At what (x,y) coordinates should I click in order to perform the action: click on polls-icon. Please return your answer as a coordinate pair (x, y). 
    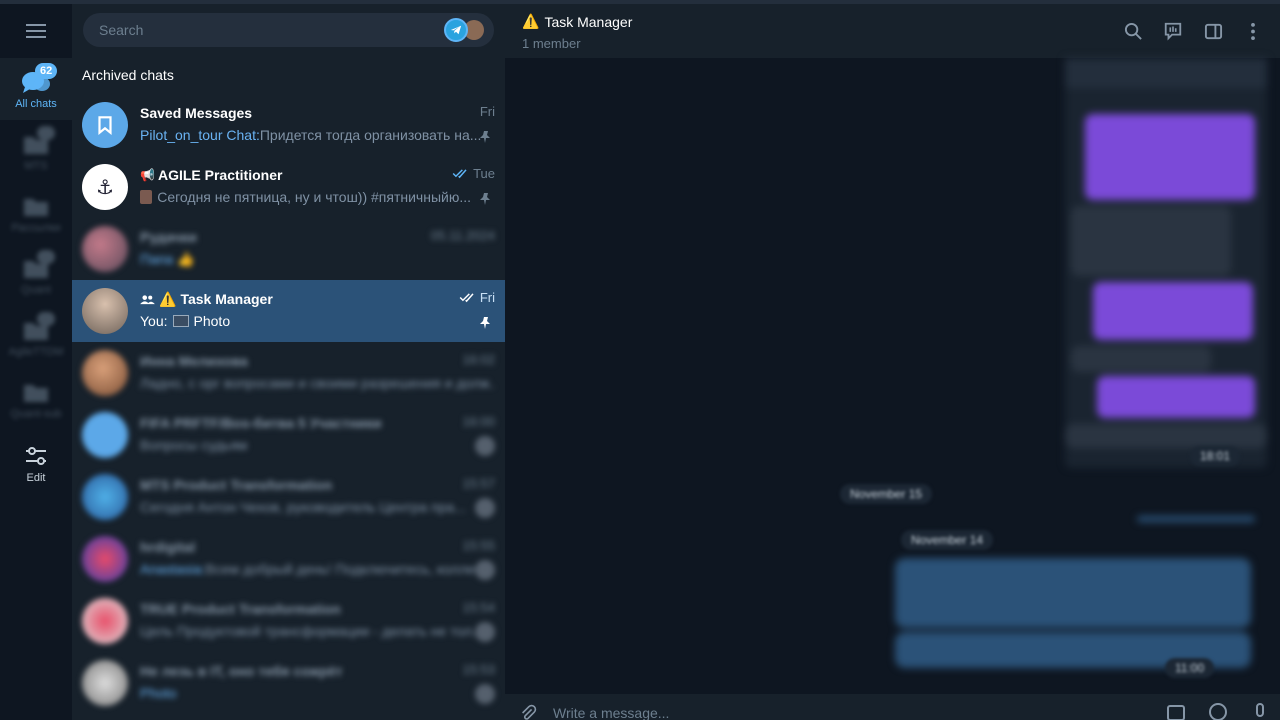
    Looking at the image, I should click on (1173, 31).